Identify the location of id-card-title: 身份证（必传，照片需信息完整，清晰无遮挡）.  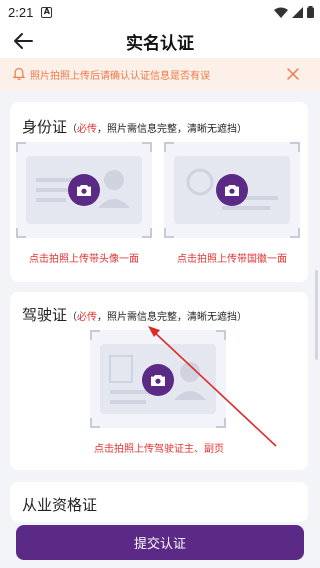
(134, 126).